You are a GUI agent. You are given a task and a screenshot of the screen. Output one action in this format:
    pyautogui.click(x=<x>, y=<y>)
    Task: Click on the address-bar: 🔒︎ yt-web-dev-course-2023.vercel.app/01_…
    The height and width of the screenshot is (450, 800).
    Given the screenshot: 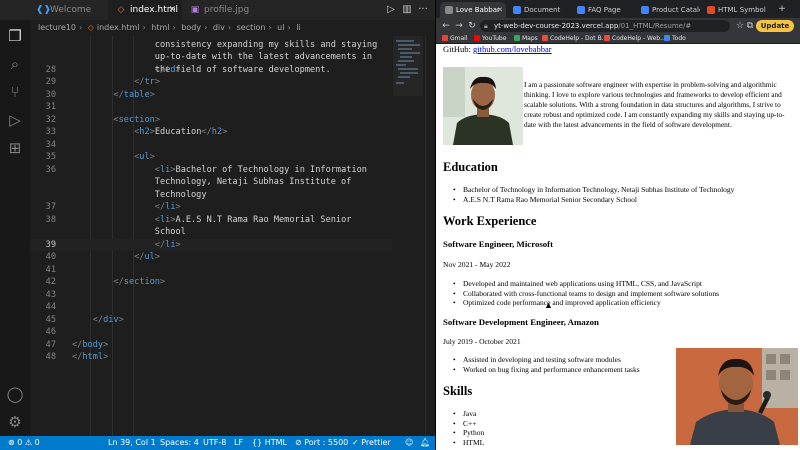 What is the action you would take?
    pyautogui.click(x=605, y=26)
    